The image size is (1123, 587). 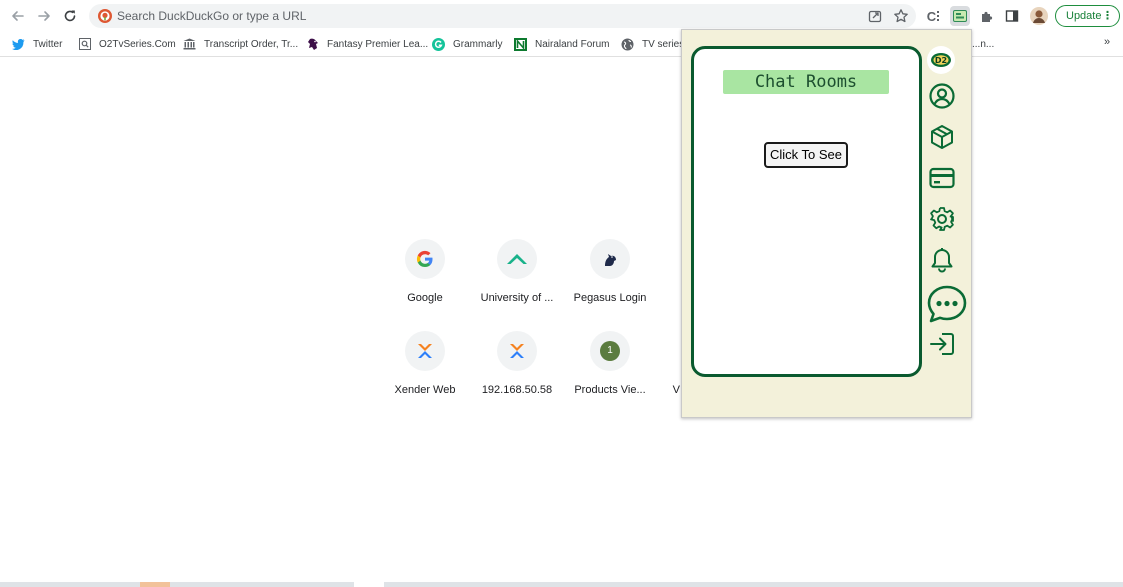 I want to click on reload-button, so click(x=70, y=16).